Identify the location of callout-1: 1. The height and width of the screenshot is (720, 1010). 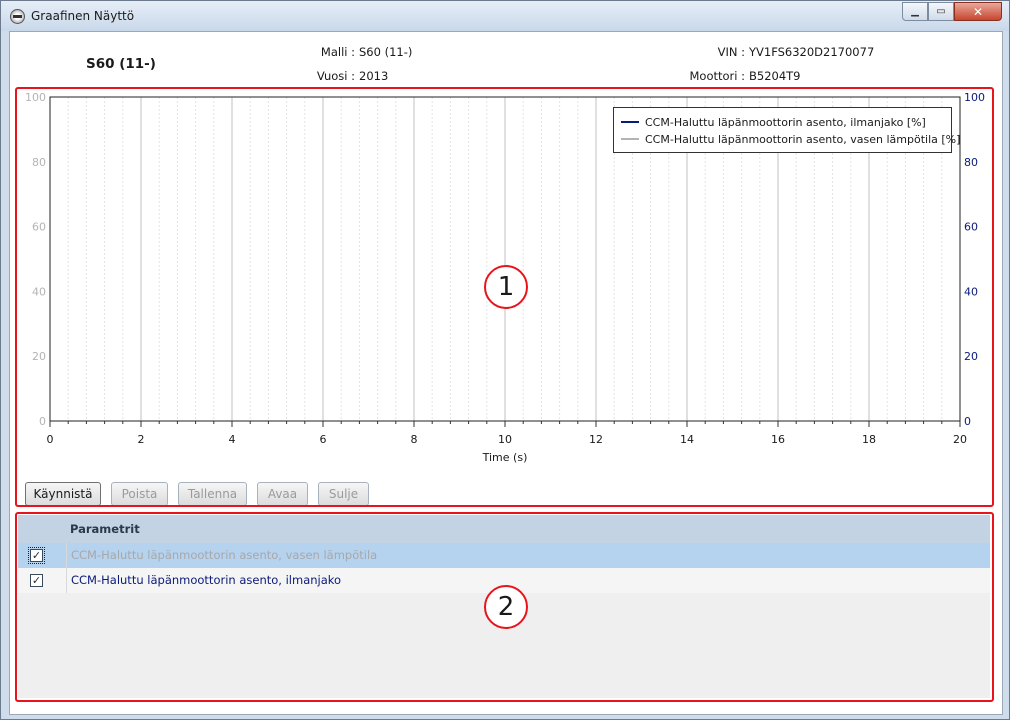
(506, 287).